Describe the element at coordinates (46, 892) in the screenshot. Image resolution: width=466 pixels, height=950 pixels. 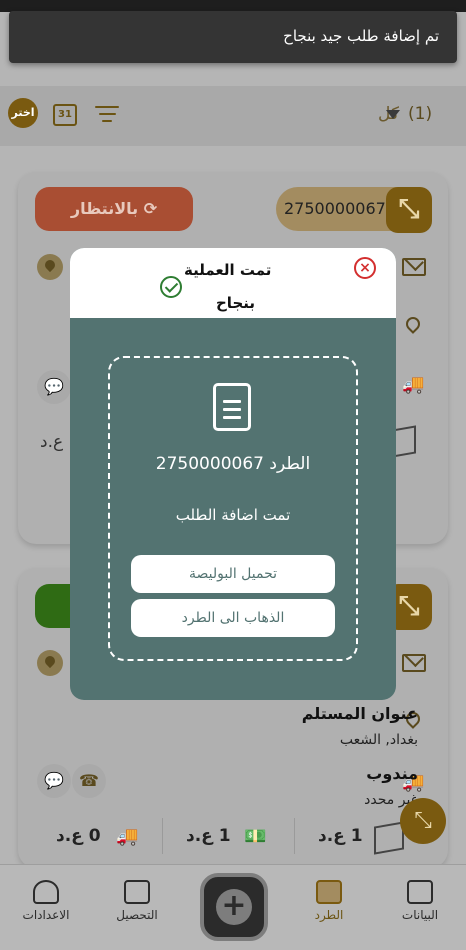
I see `user-icon` at that location.